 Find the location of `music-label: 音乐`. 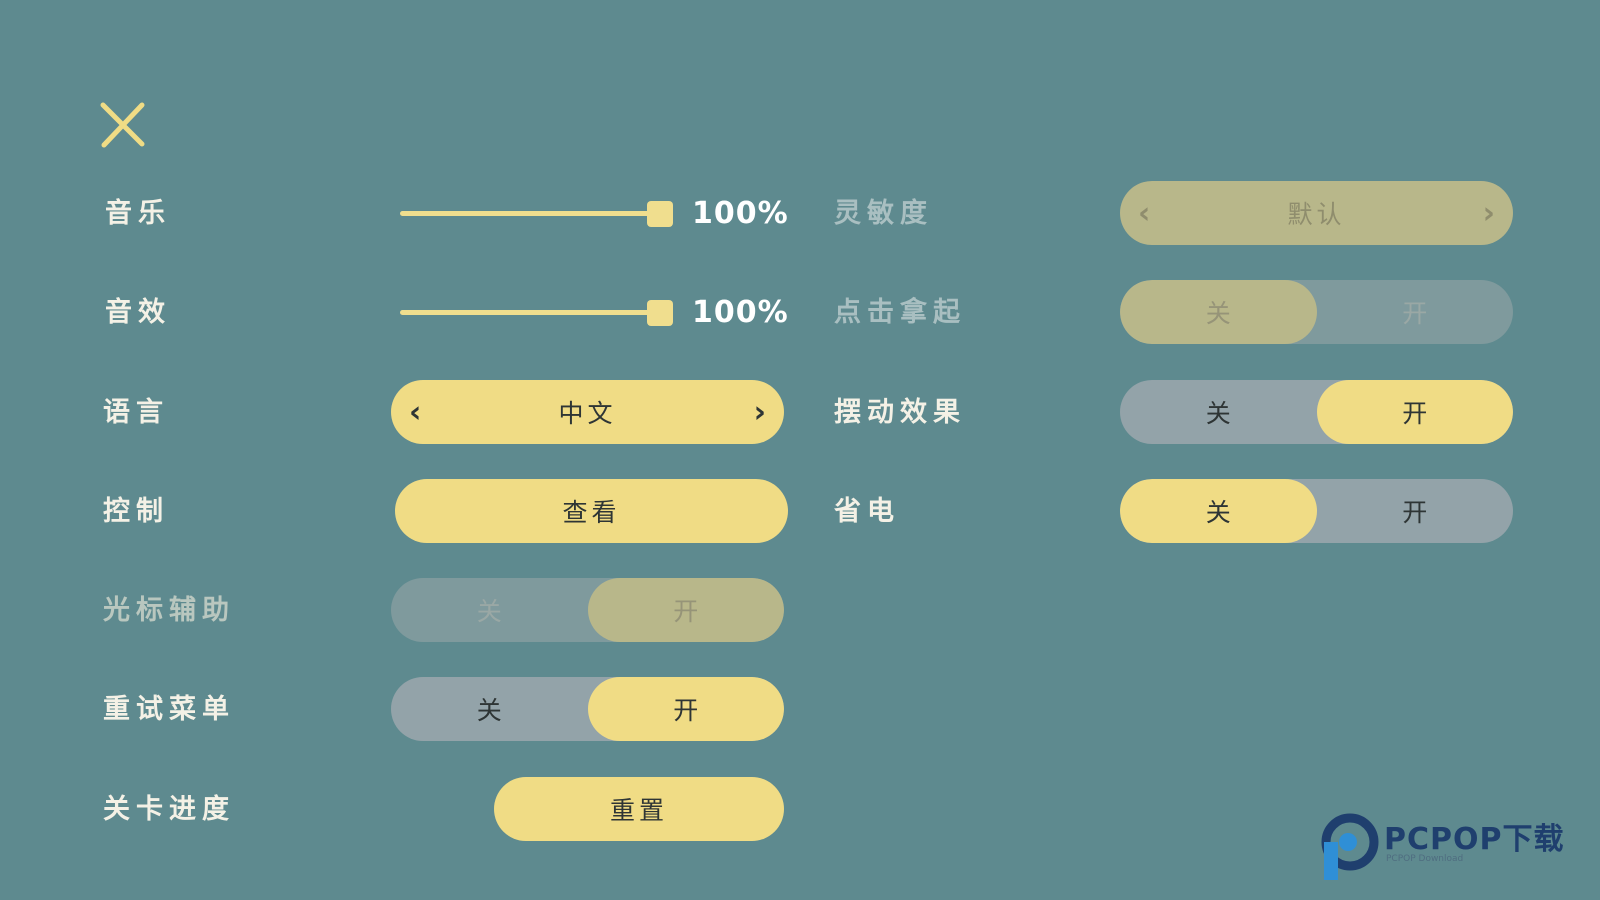

music-label: 音乐 is located at coordinates (138, 213).